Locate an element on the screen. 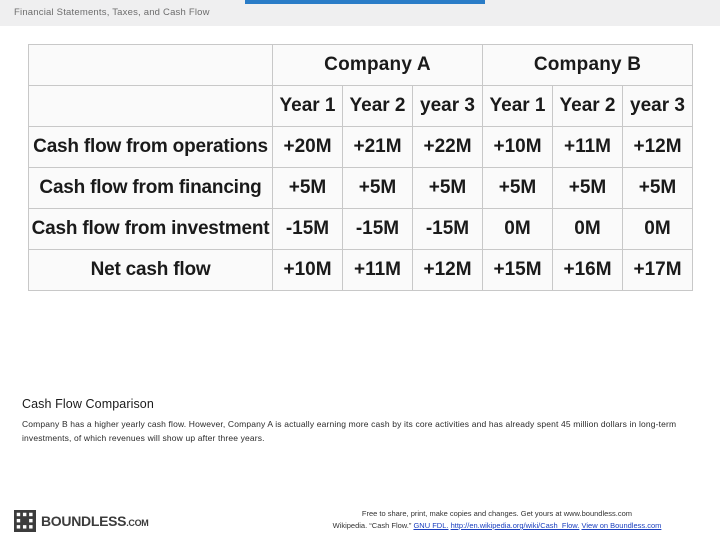 The height and width of the screenshot is (540, 720). table-row-company-header: Company A Company B is located at coordinates (360, 65).